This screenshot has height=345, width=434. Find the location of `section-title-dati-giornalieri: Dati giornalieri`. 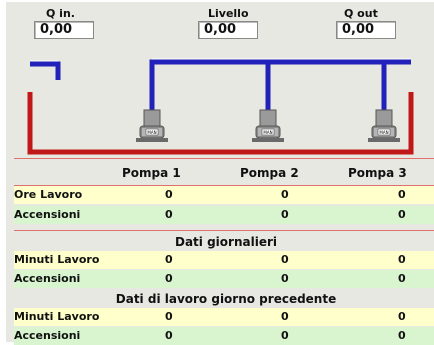

section-title-dati-giornalieri: Dati giornalieri is located at coordinates (226, 242).